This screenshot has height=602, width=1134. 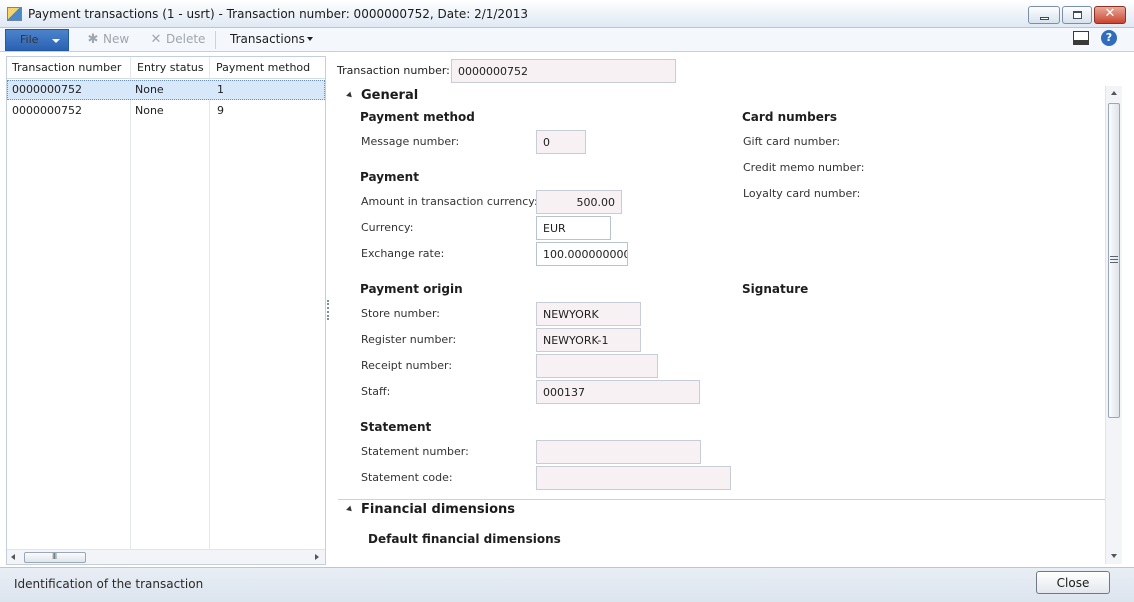 I want to click on exchange-rate-field: 100.0000000000000, so click(x=582, y=254).